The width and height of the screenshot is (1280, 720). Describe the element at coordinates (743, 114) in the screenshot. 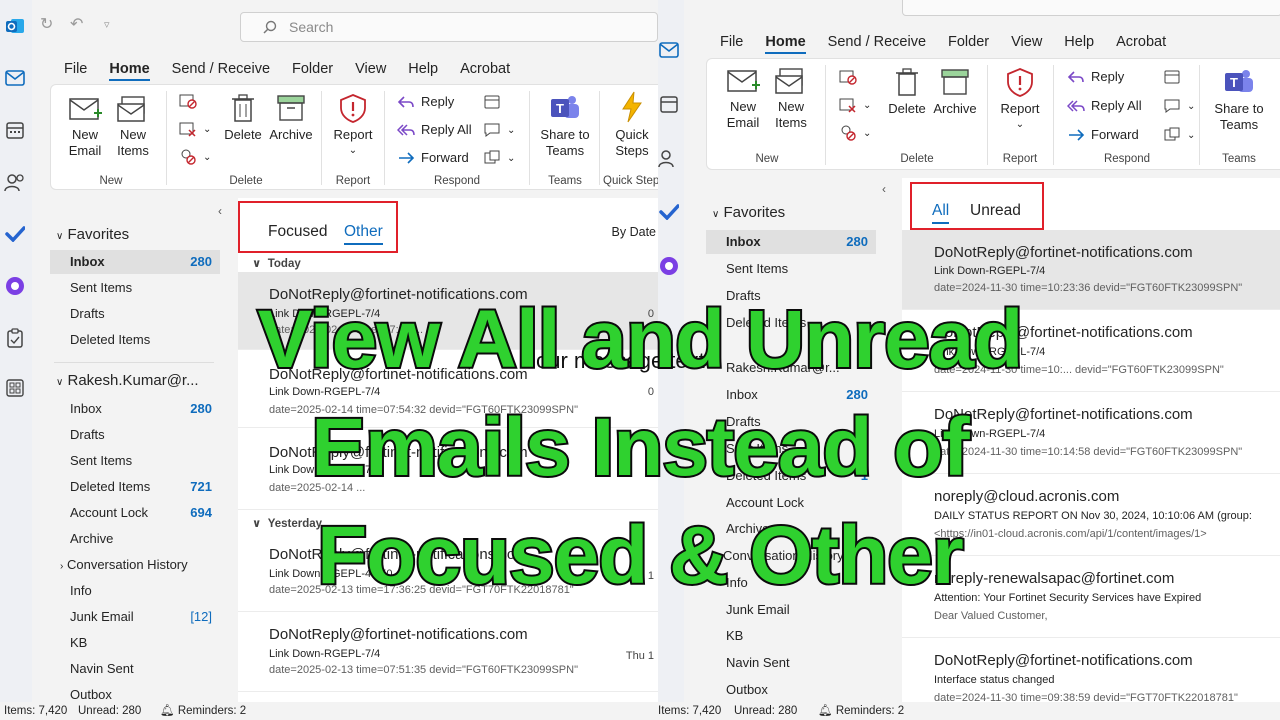

I see `new-email-label: New Email` at that location.